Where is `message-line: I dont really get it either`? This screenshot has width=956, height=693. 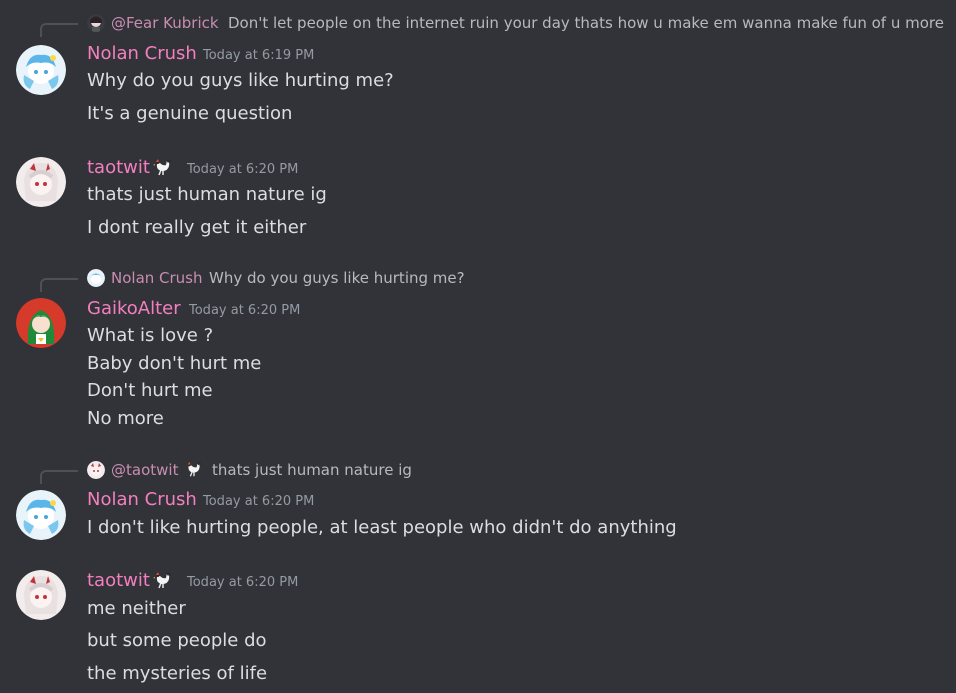
message-line: I dont really get it either is located at coordinates (197, 227).